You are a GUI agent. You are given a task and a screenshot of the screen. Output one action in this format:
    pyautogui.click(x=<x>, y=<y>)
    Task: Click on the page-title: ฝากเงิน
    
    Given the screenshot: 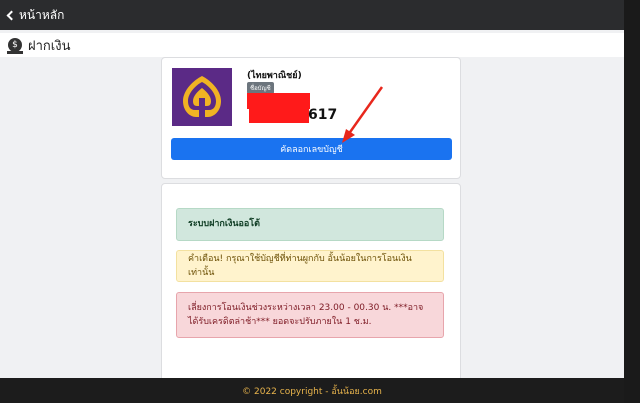 What is the action you would take?
    pyautogui.click(x=49, y=46)
    